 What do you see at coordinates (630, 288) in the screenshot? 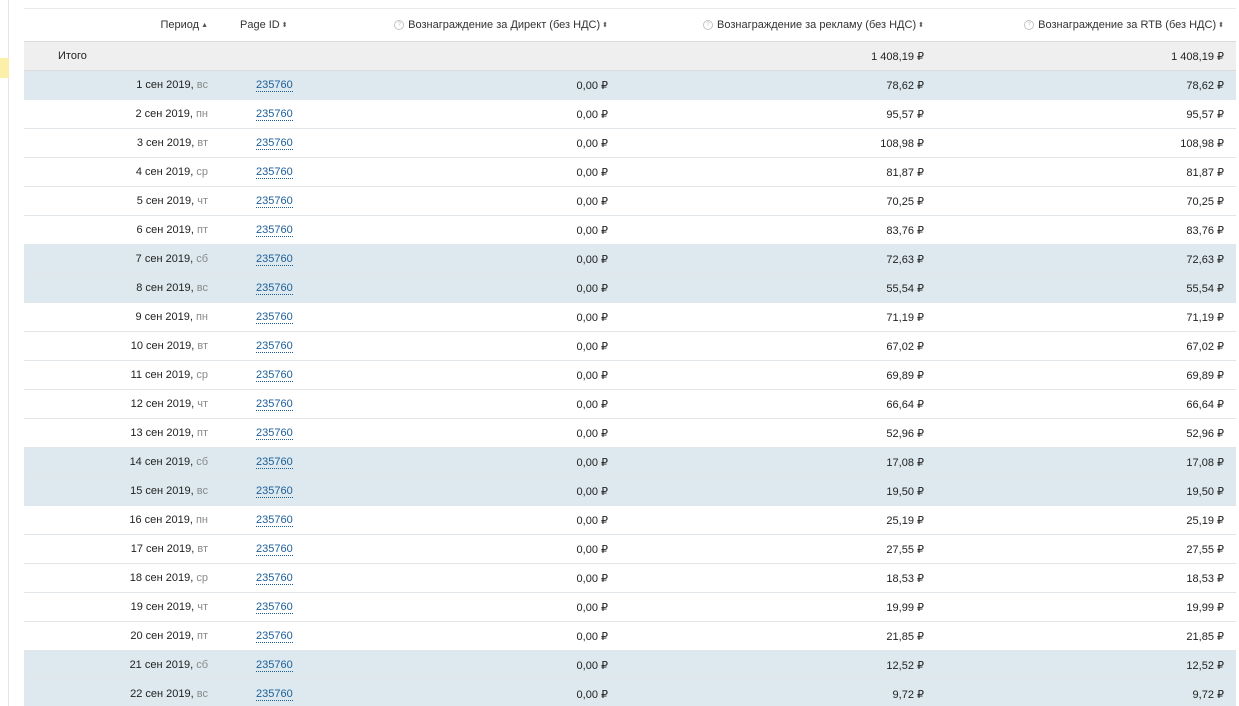
I see `table-row: 8 сен 2019, вс 235760 0,00 ₽55,54 ₽55,54 ₽` at bounding box center [630, 288].